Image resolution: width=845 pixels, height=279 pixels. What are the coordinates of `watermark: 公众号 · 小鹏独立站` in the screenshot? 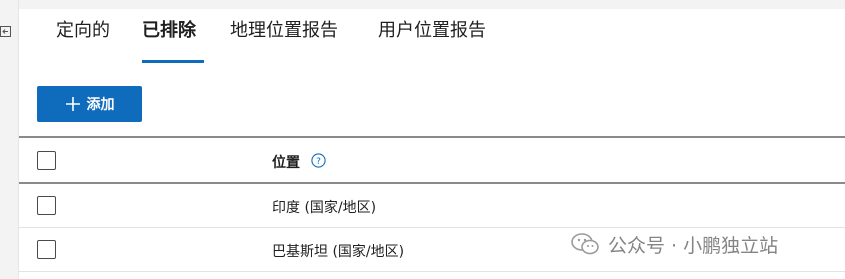 It's located at (674, 244).